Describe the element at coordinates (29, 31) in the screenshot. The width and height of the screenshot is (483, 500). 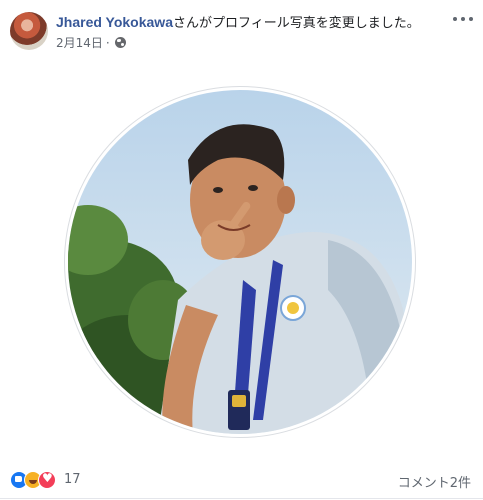
I see `avatar` at that location.